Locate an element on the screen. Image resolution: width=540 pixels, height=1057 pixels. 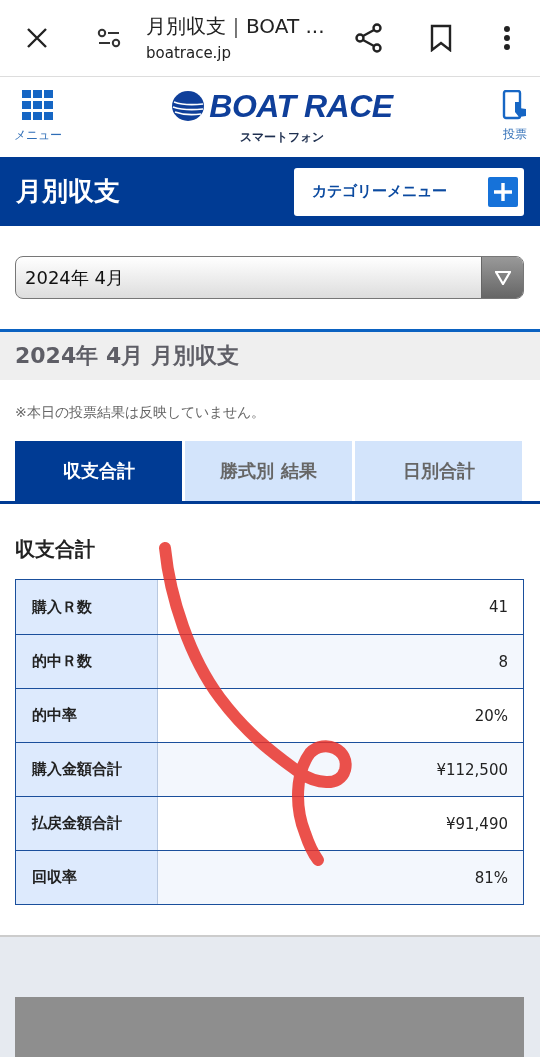
vote-button: 投票 is located at coordinates (515, 117).